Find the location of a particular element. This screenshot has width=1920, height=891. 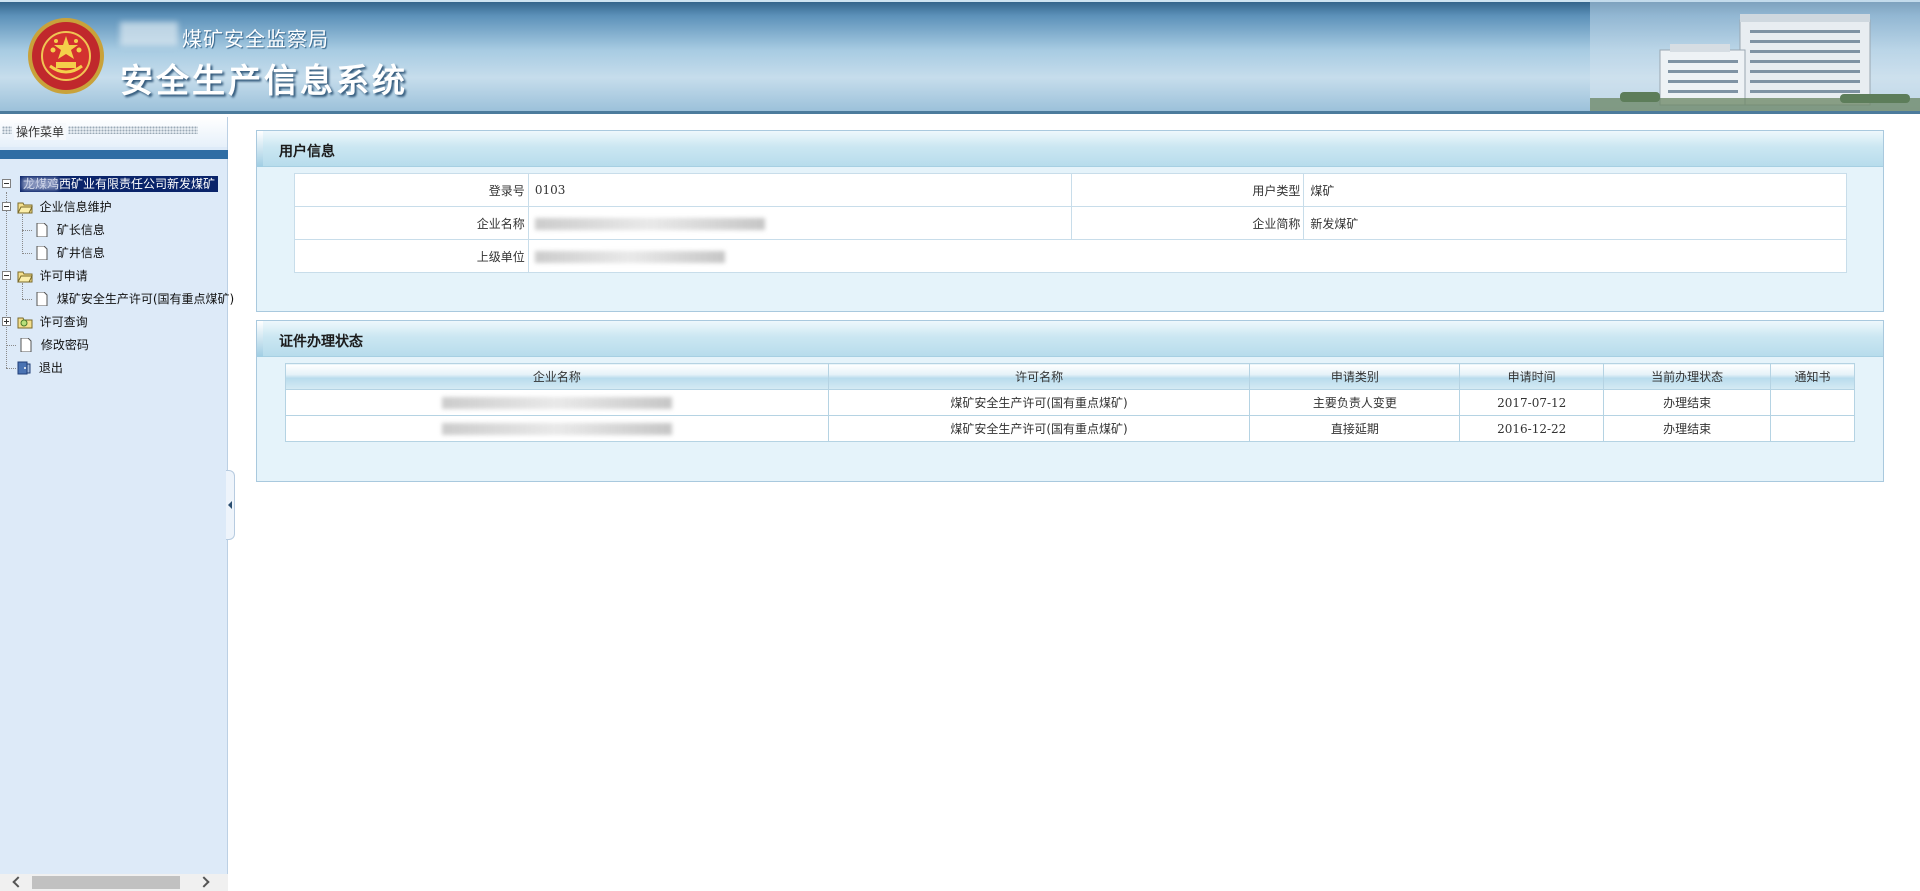

exit-door-icon is located at coordinates (24, 367).